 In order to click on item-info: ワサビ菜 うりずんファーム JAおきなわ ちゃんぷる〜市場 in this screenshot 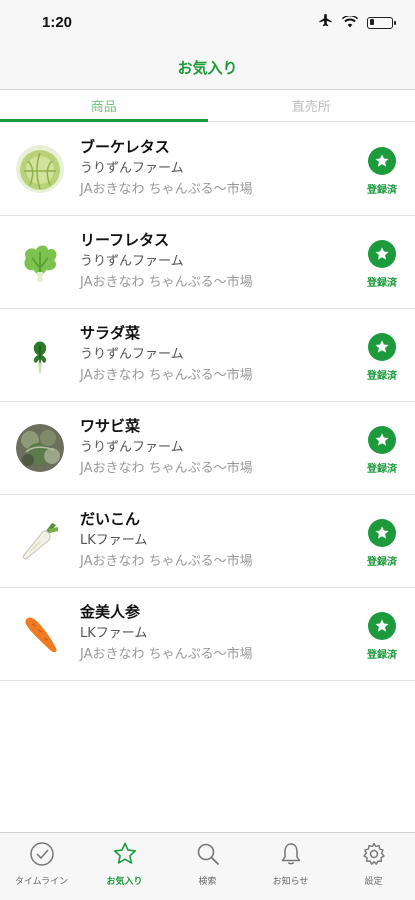, I will do `click(212, 447)`.